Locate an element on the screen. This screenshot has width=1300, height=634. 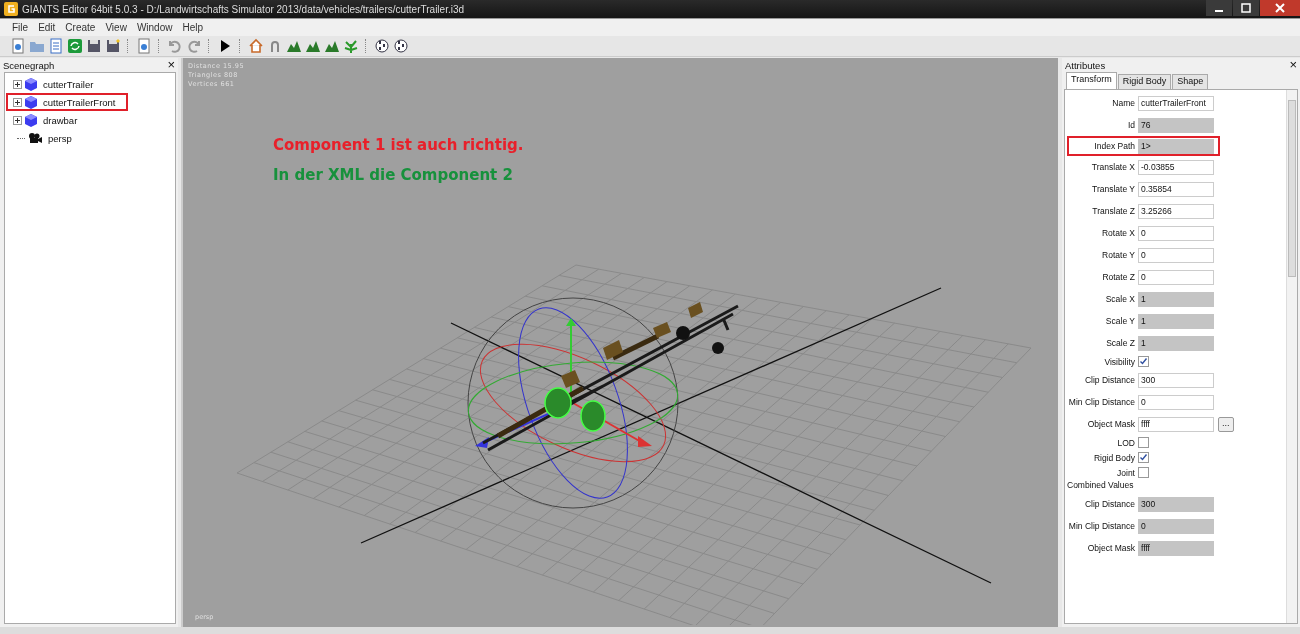
input-field: 0.35854 is located at coordinates (1176, 189).